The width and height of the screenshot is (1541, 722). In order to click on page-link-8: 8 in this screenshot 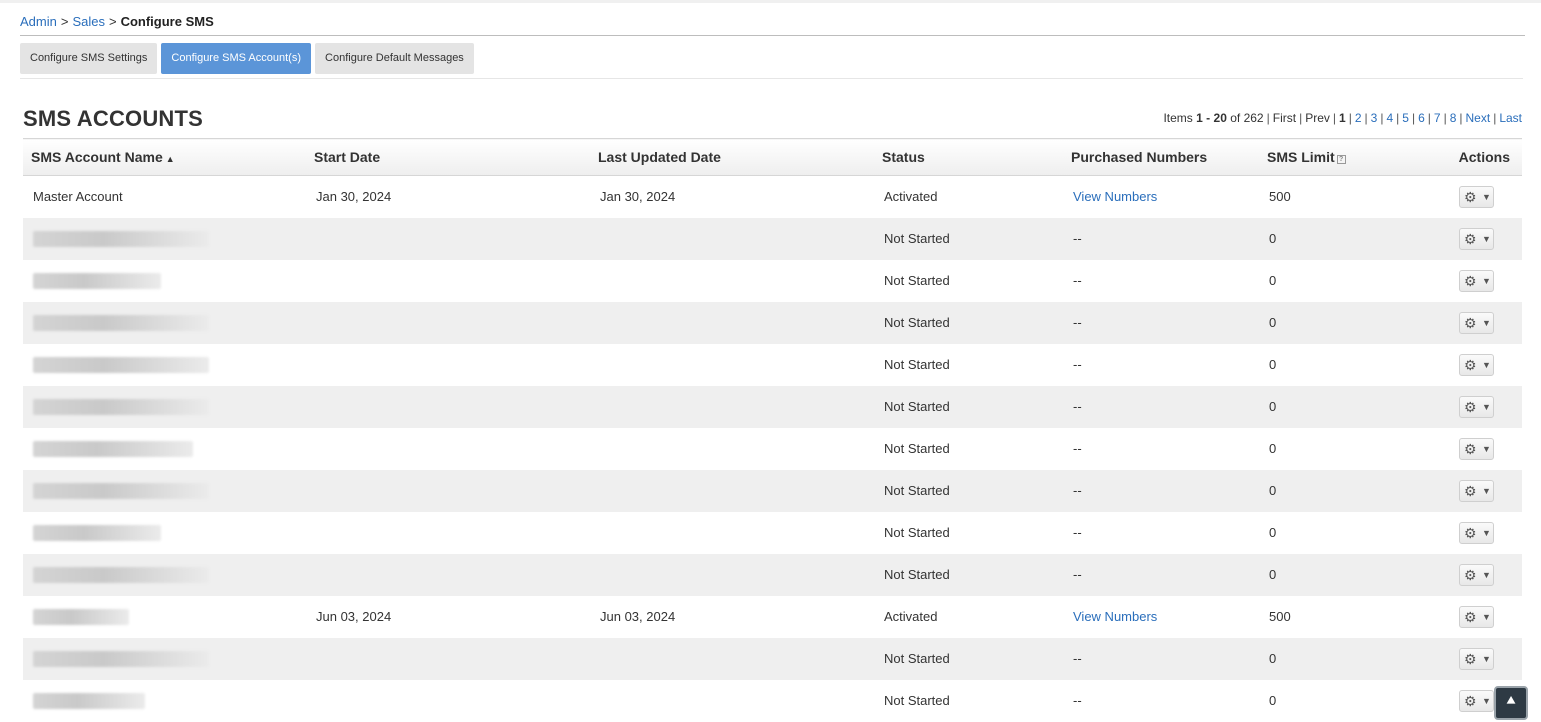, I will do `click(1453, 118)`.